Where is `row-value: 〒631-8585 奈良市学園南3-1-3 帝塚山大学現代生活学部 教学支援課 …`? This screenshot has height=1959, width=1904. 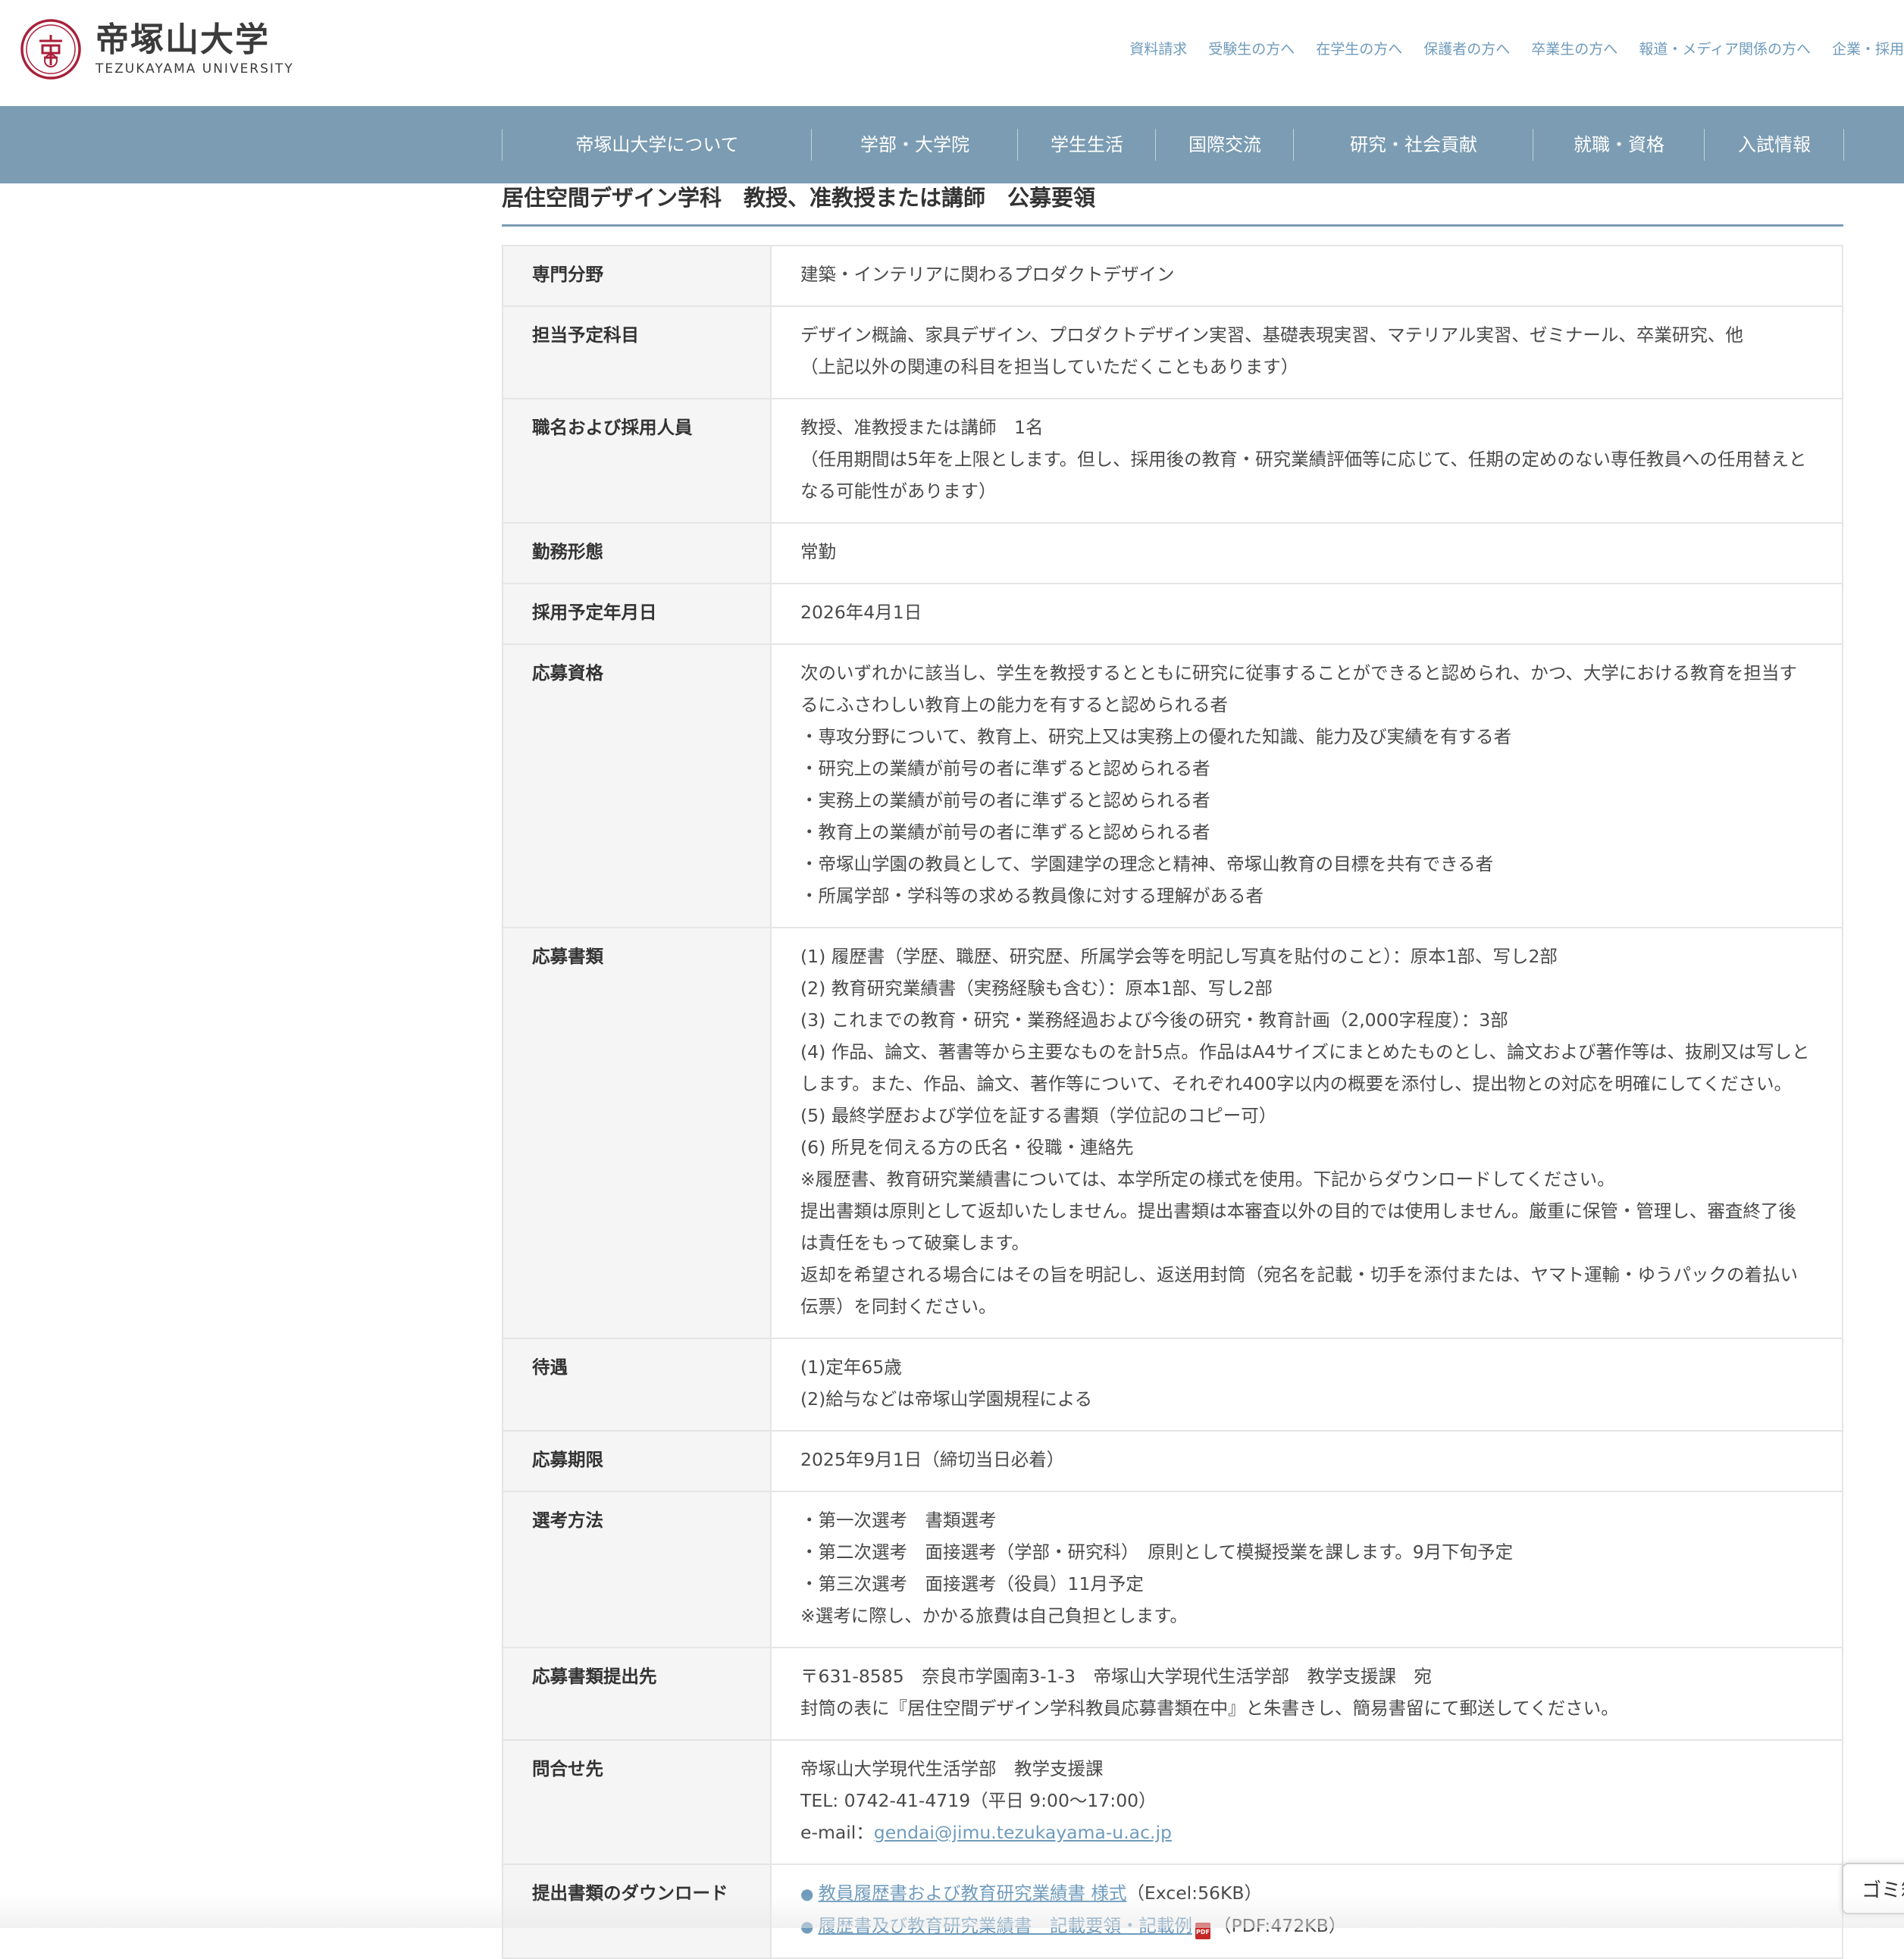
row-value: 〒631-8585 奈良市学園南3-1-3 帝塚山大学現代生活学部 教学支援課 … is located at coordinates (1306, 1694).